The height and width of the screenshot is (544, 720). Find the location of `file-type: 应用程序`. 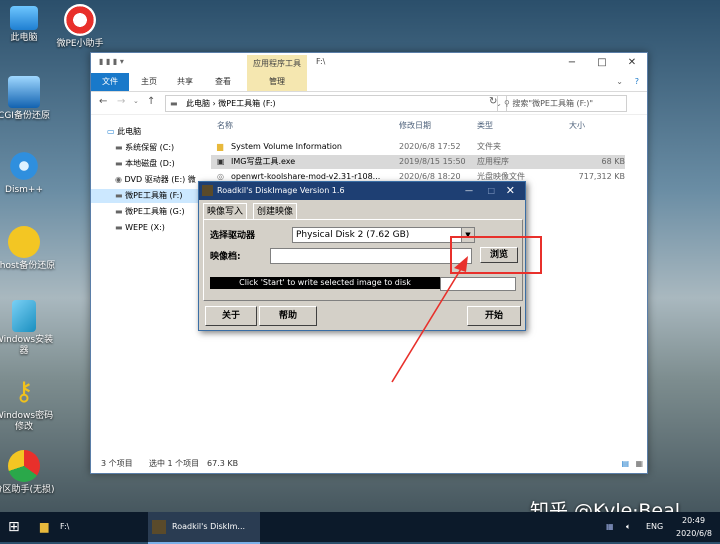

file-type: 应用程序 is located at coordinates (493, 161).